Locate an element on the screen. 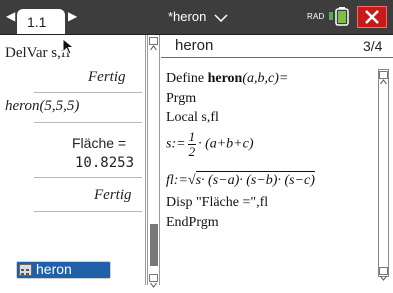  close-icon is located at coordinates (372, 17).